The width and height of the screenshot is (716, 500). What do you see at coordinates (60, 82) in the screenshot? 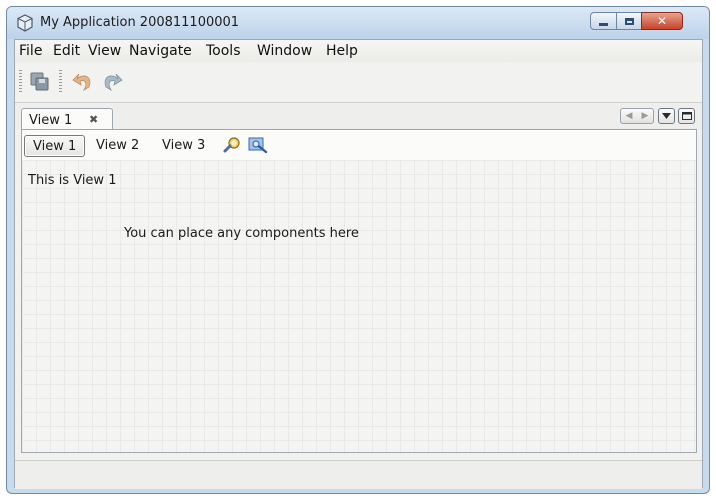
I see `toolbar-separator` at bounding box center [60, 82].